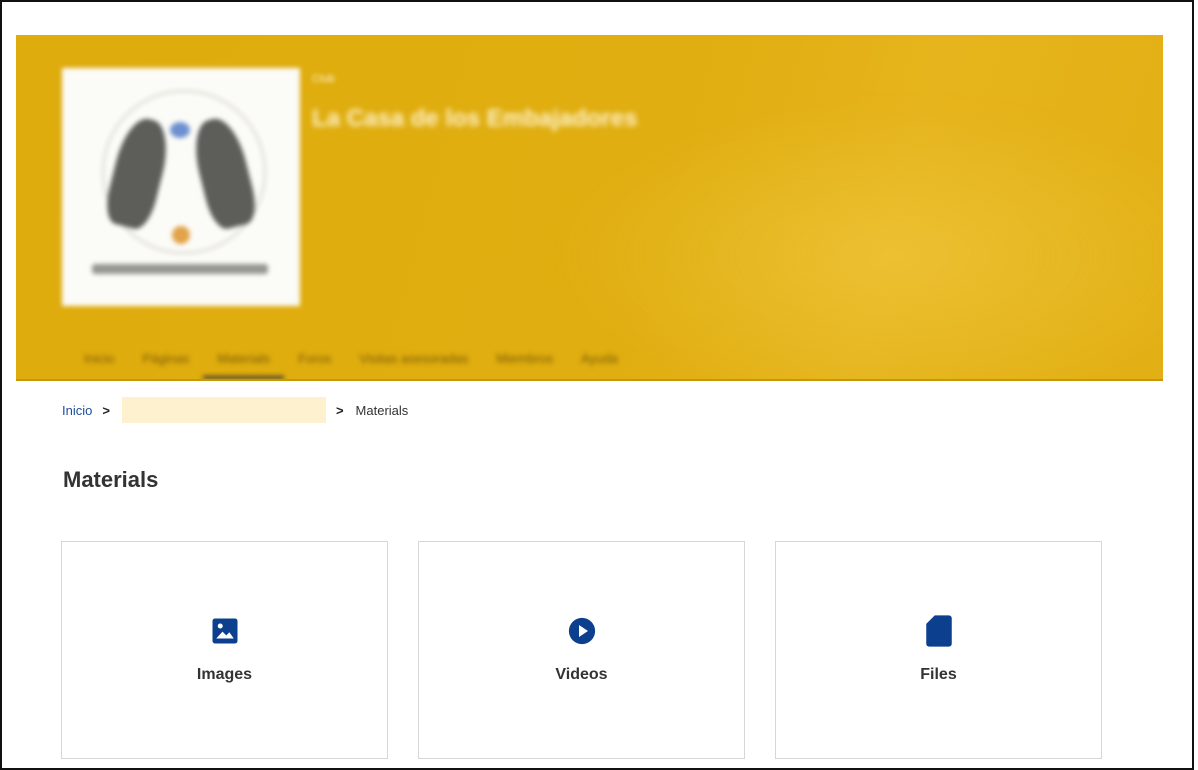  What do you see at coordinates (181, 187) in the screenshot?
I see `club-logo` at bounding box center [181, 187].